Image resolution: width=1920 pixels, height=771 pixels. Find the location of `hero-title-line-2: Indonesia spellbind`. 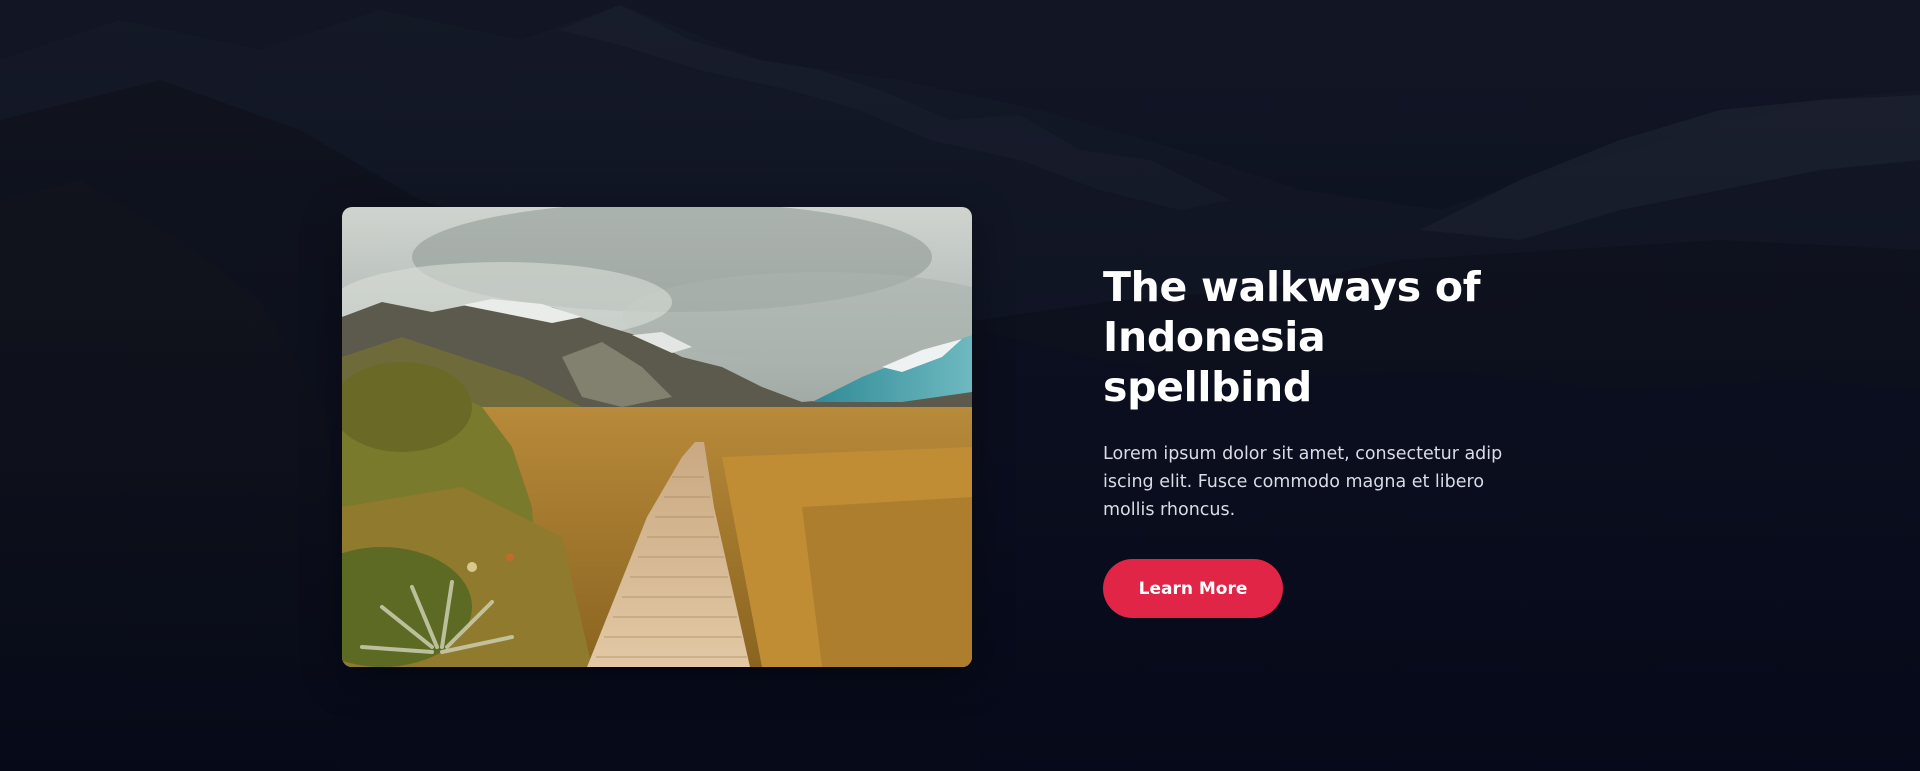

hero-title-line-2: Indonesia spellbind is located at coordinates (1214, 362).